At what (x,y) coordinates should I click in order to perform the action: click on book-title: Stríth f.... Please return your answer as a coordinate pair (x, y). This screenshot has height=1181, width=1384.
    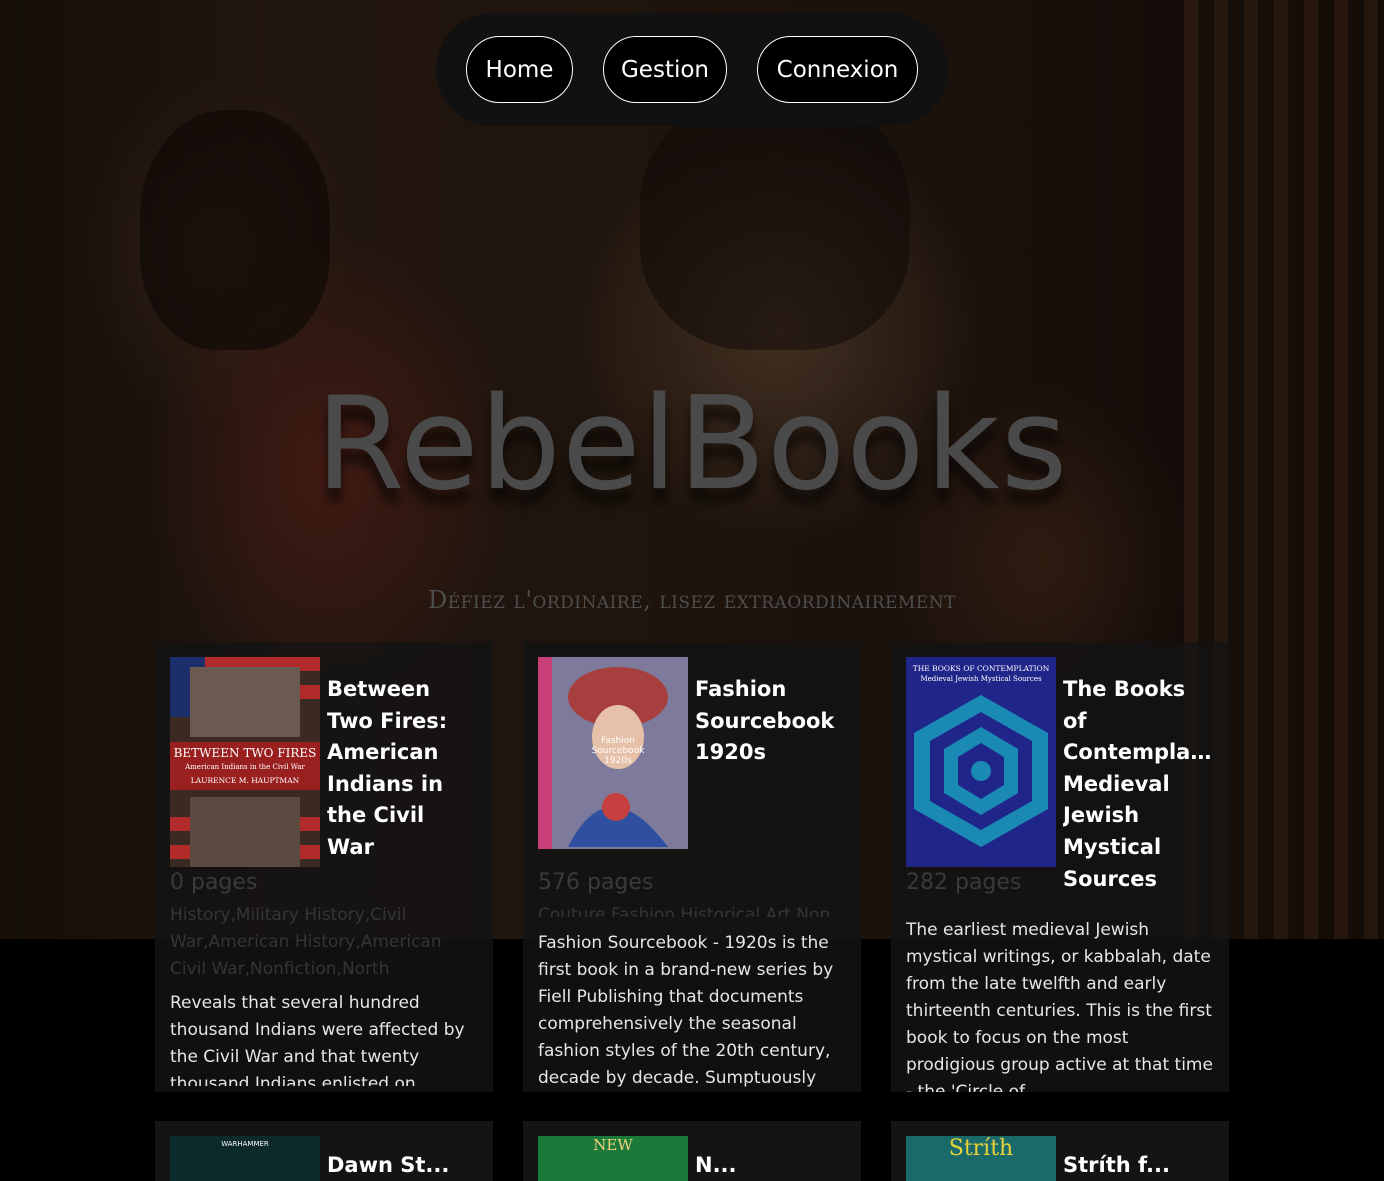
    Looking at the image, I should click on (1116, 1165).